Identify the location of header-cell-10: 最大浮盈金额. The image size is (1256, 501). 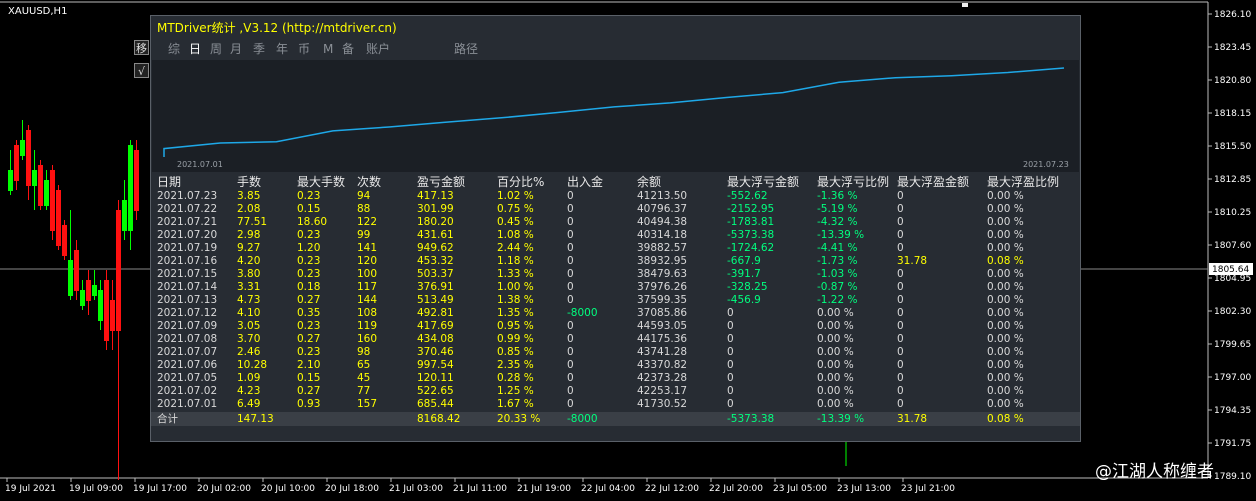
(933, 182).